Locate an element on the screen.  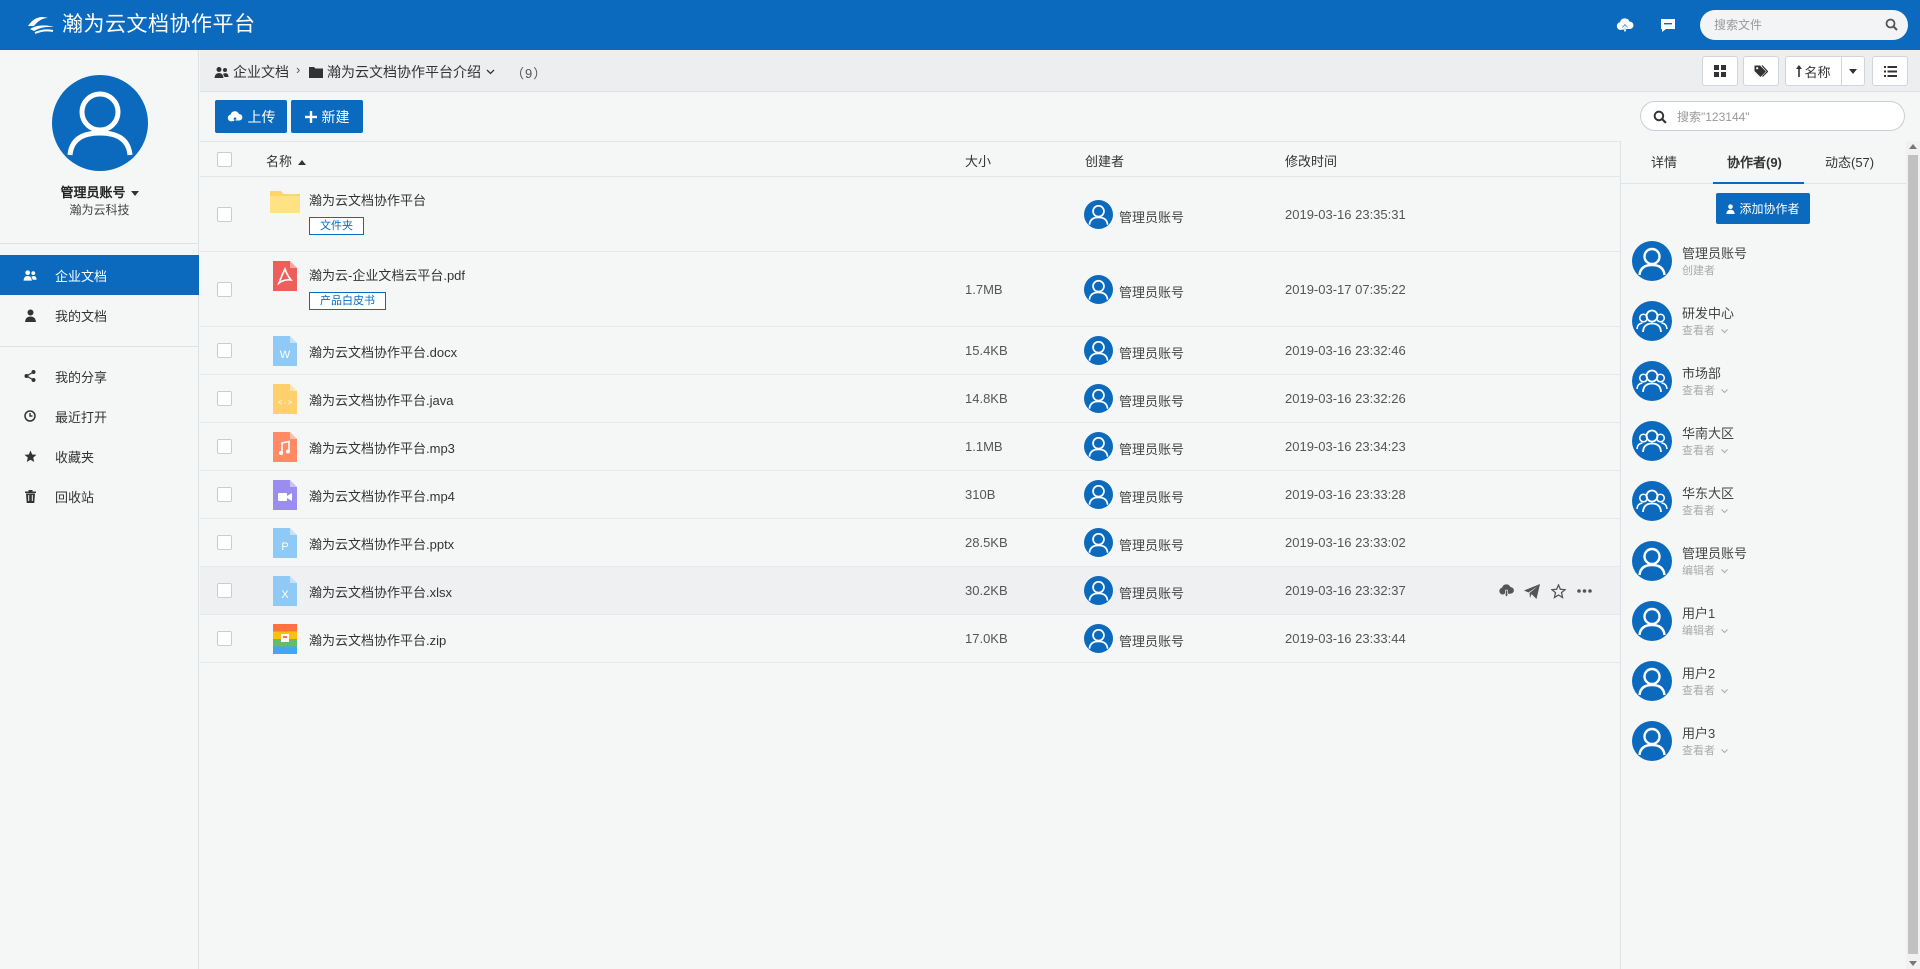
file-search-input is located at coordinates (1794, 25).